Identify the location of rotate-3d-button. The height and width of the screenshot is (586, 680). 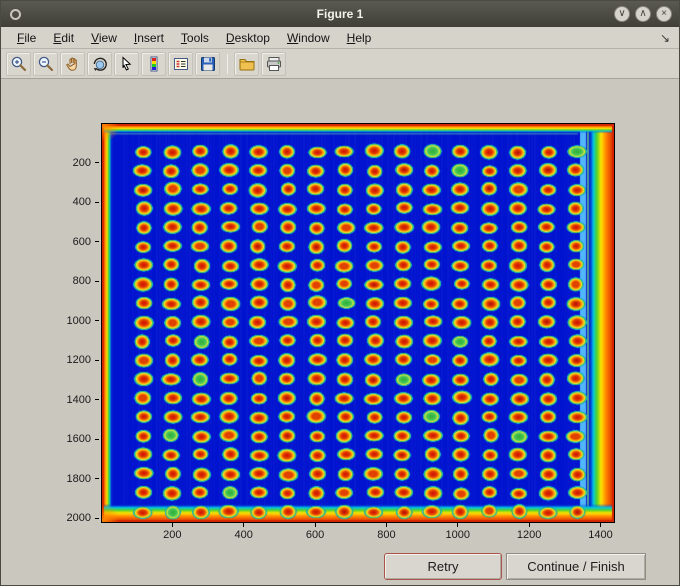
(99, 63).